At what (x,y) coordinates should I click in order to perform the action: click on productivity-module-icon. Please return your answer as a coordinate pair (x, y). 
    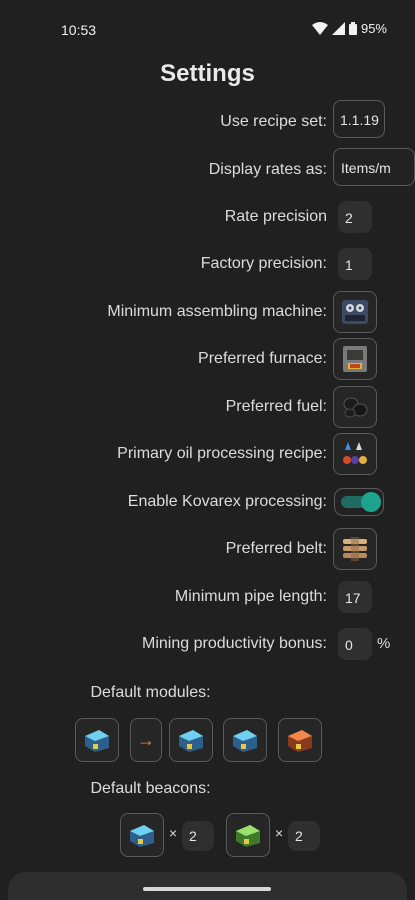
    Looking at the image, I should click on (300, 741).